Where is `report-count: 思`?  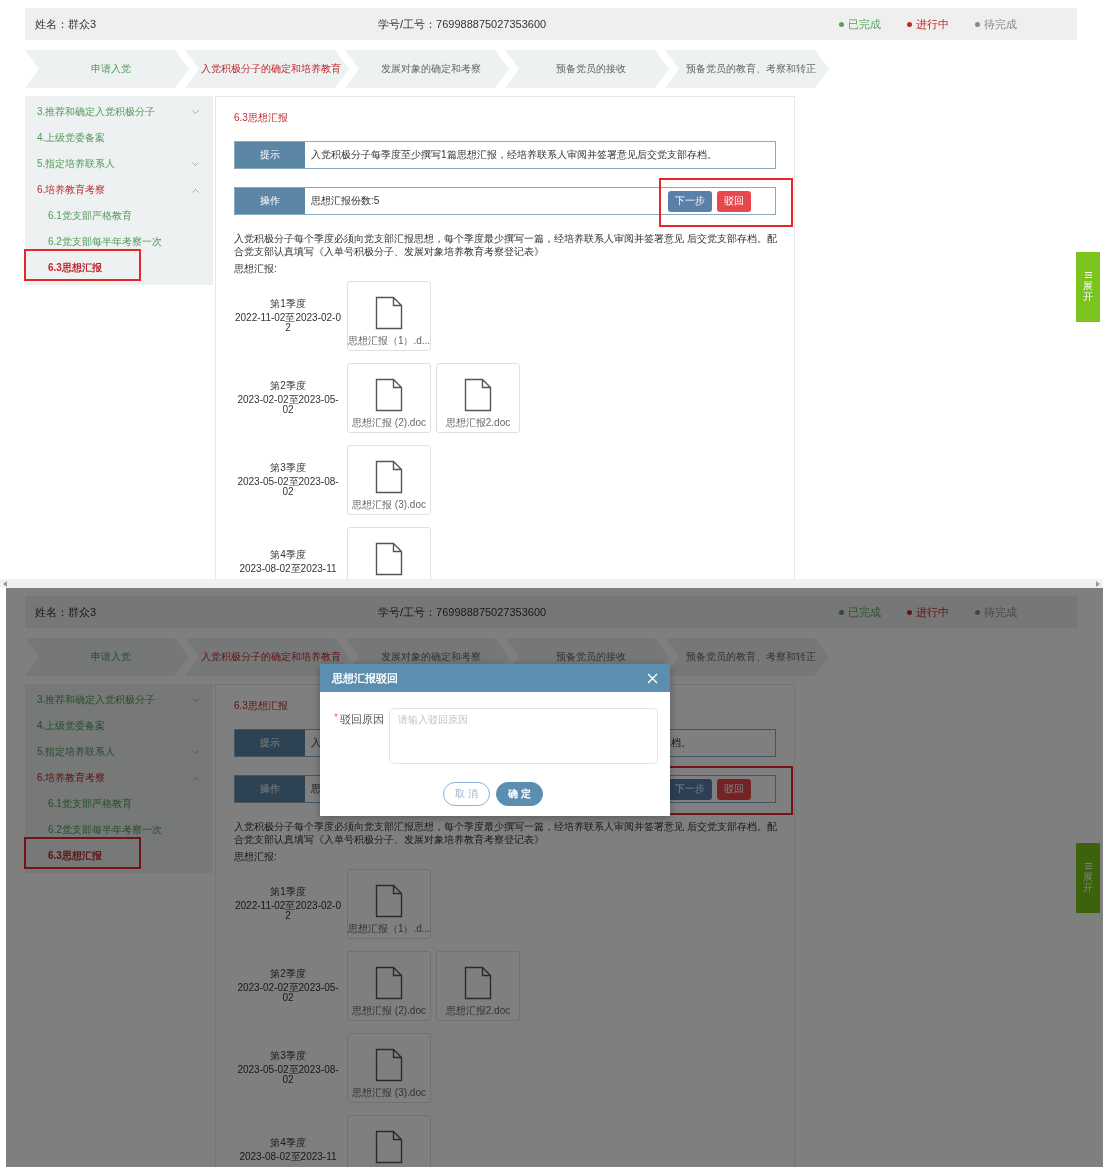 report-count: 思 is located at coordinates (316, 789).